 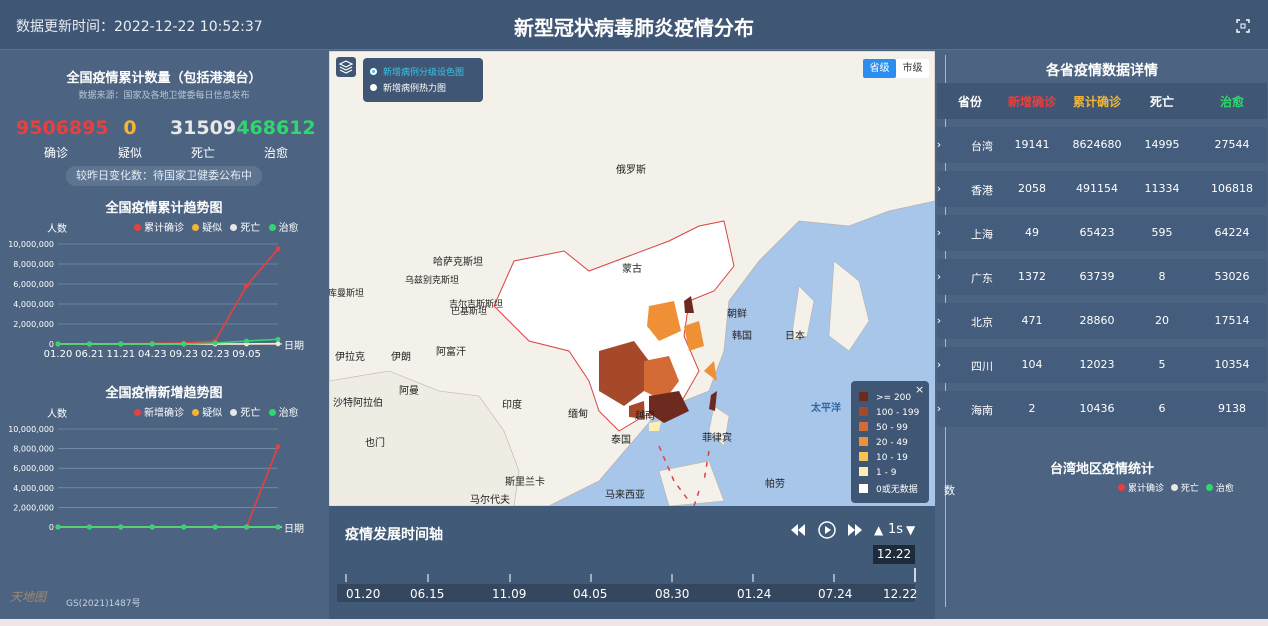 I want to click on map-label: 日本, so click(x=795, y=336).